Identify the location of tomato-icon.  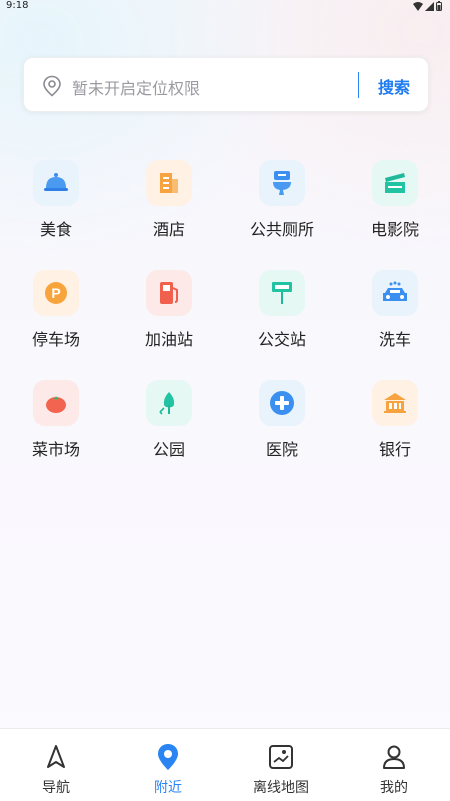
(56, 403).